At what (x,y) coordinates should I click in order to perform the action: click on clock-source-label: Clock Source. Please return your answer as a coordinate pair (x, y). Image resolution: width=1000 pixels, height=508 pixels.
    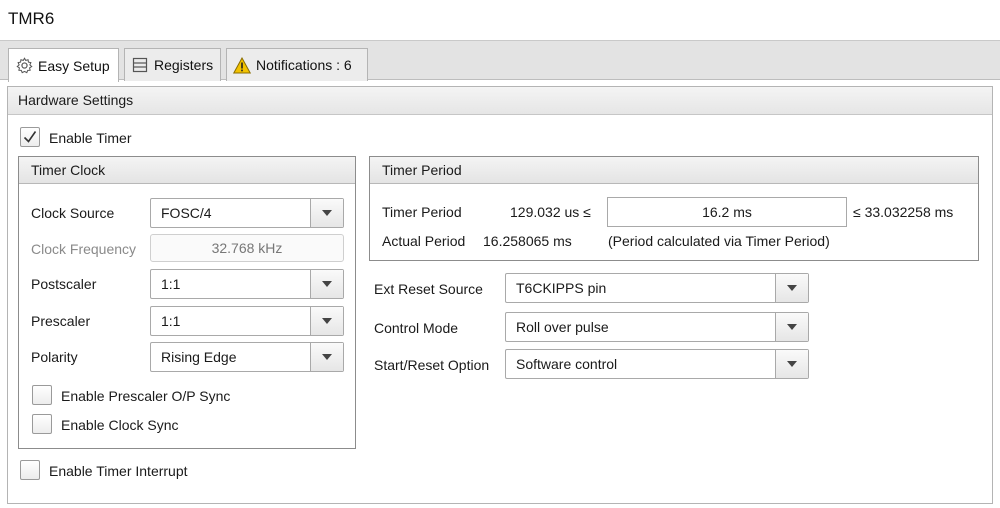
    Looking at the image, I should click on (73, 213).